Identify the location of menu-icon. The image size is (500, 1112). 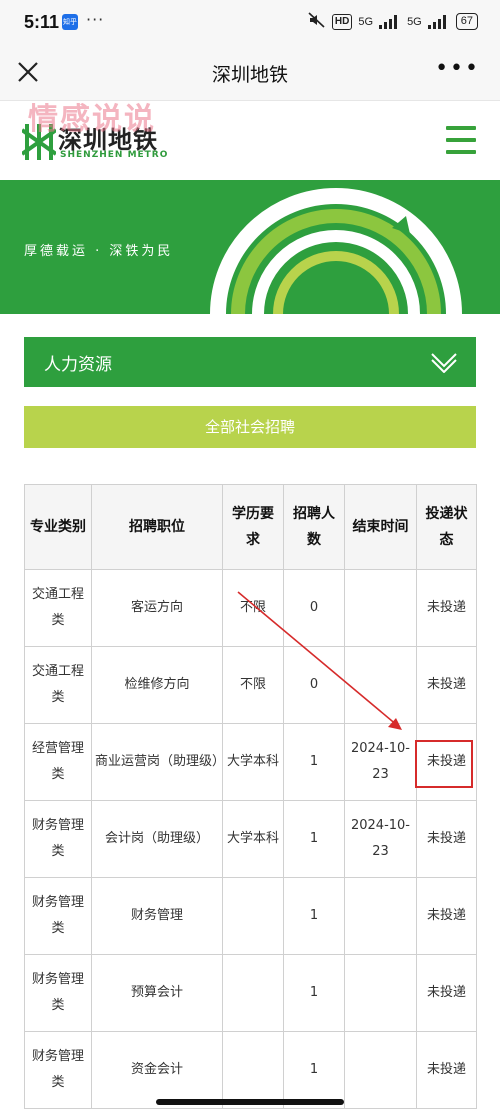
(461, 141).